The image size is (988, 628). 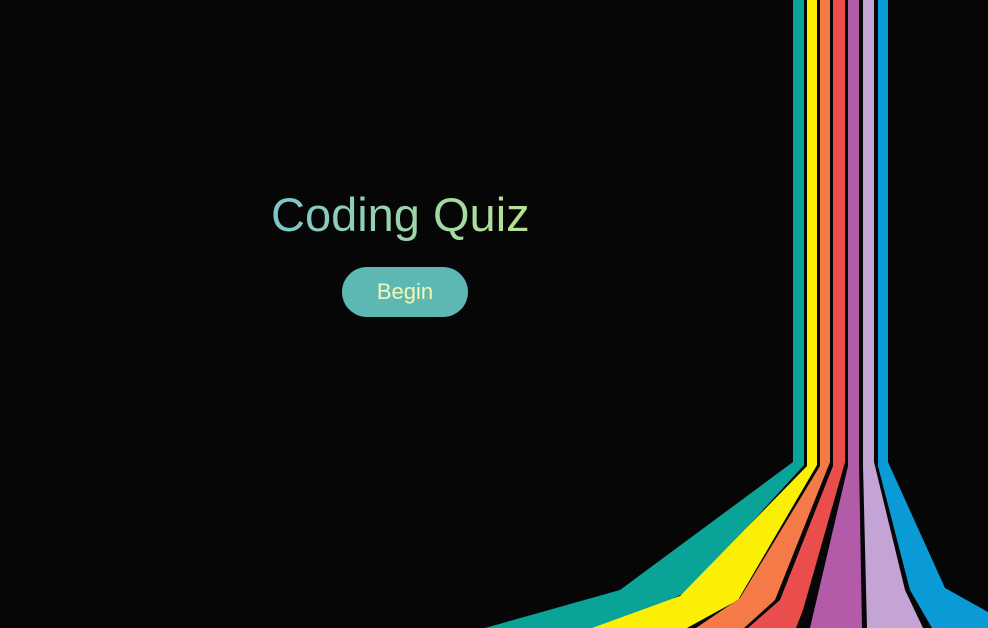 I want to click on page-title: Coding Quiz, so click(x=406, y=215).